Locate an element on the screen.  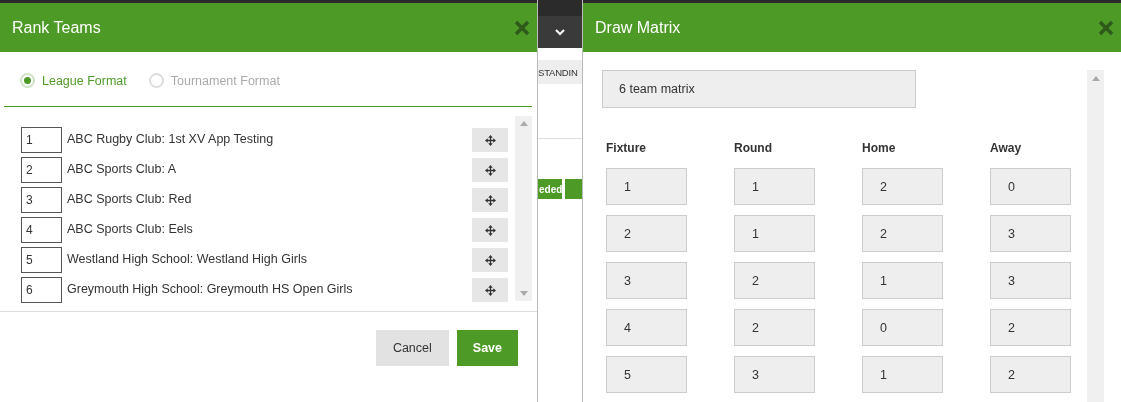
rank-input: 3 is located at coordinates (41, 200).